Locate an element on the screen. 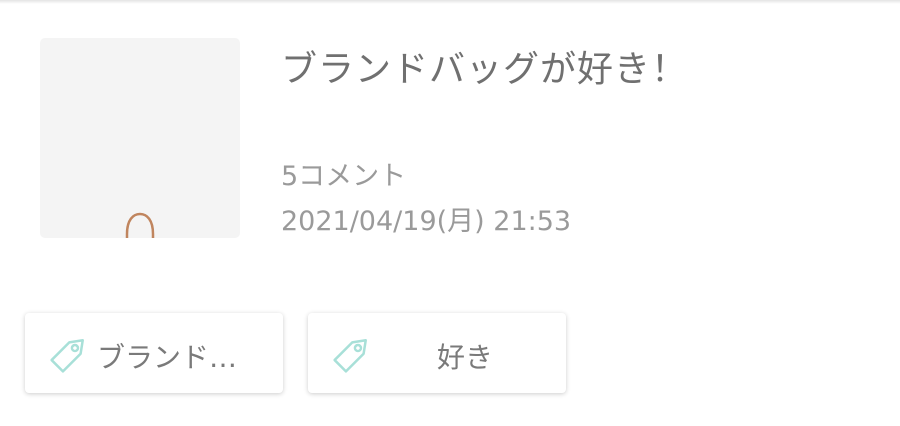 The image size is (900, 426). comment-count: 5コメント is located at coordinates (344, 176).